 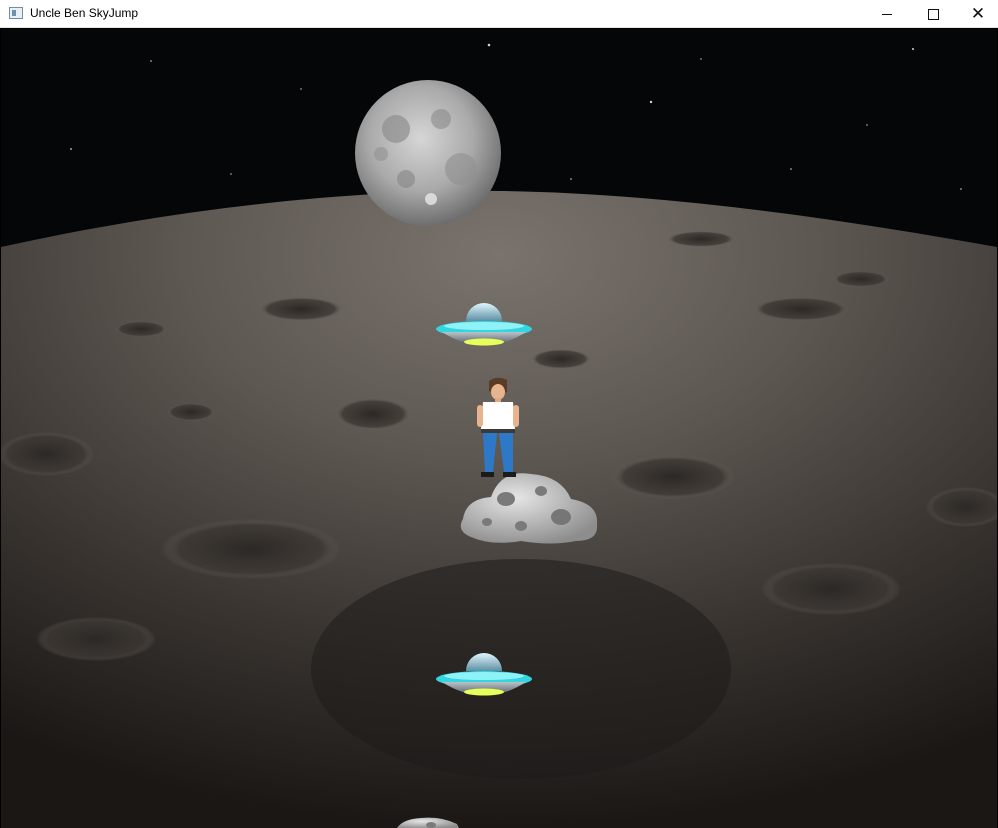 What do you see at coordinates (428, 153) in the screenshot?
I see `full-moon` at bounding box center [428, 153].